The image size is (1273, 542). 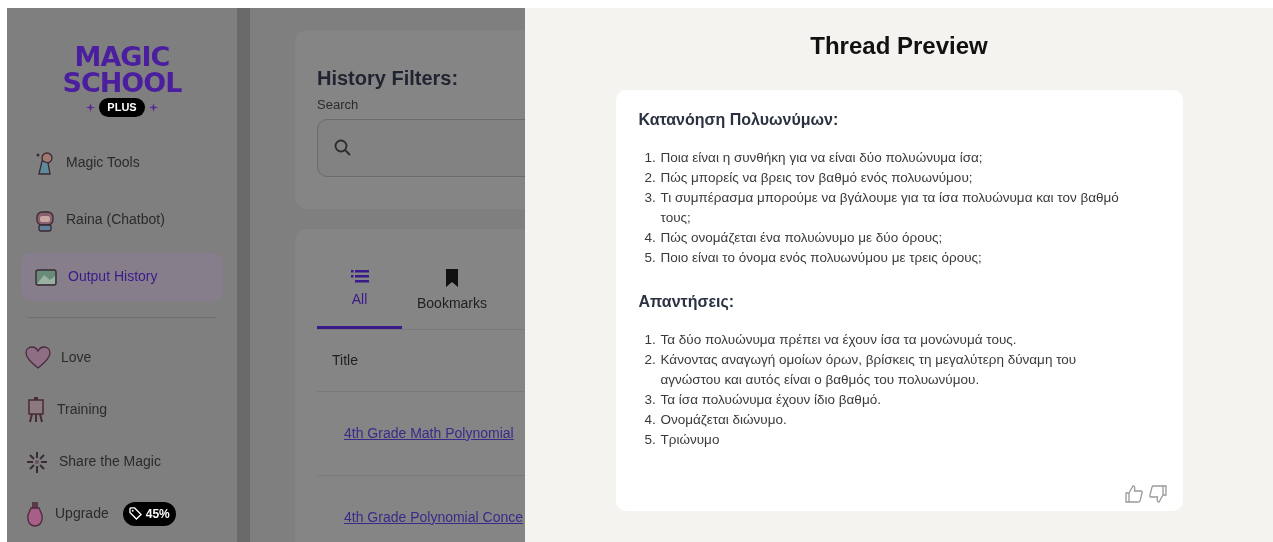 I want to click on list-text: Τι συμπέρασμα μπορούμε να βγάλουμε για τα ίσα πολυώνυμα και τον βαθμό τους;, so click(x=890, y=208).